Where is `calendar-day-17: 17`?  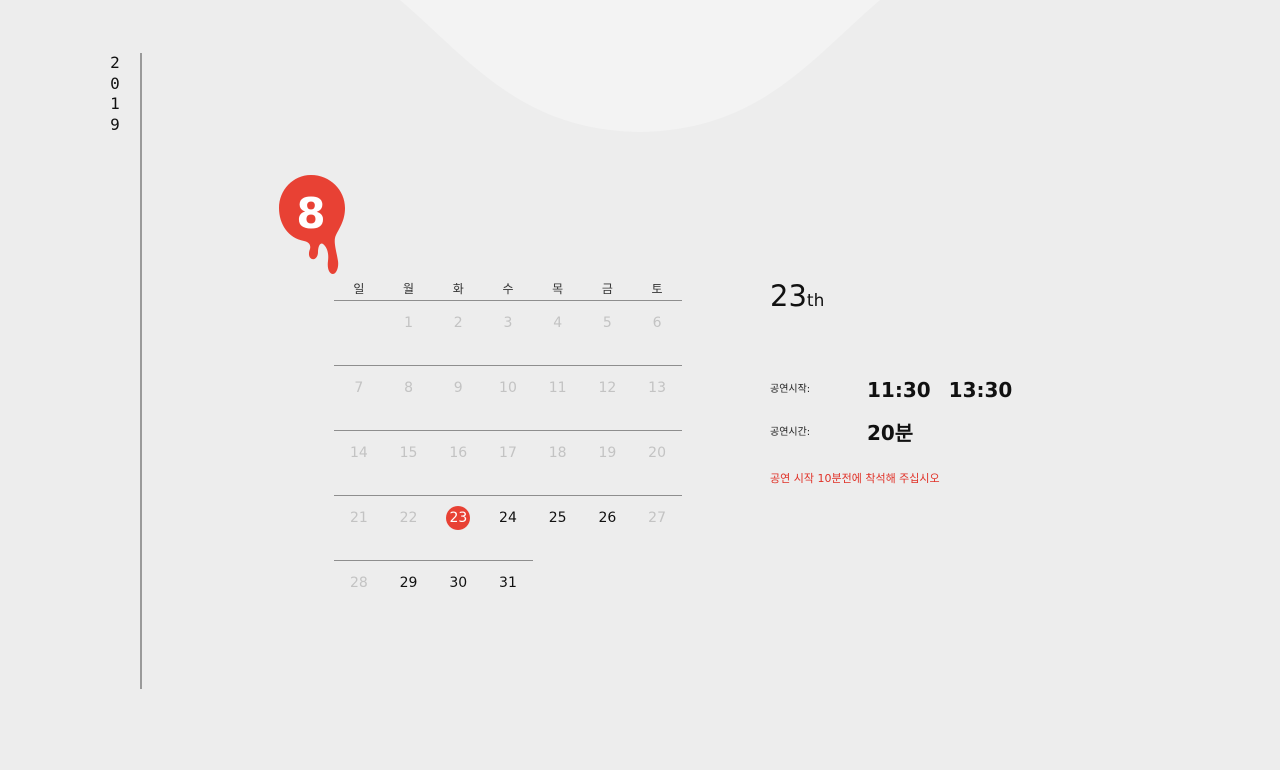
calendar-day-17: 17 is located at coordinates (508, 453).